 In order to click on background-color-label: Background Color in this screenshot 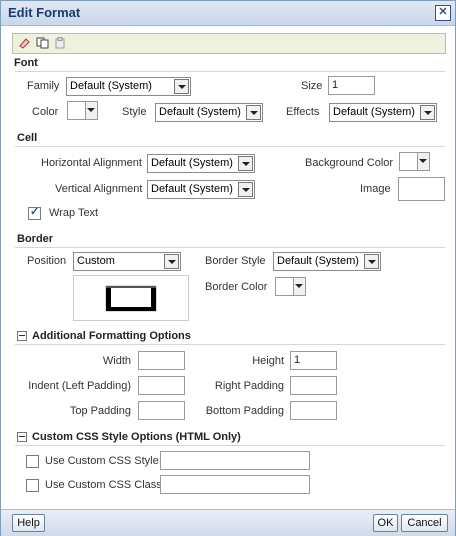, I will do `click(349, 163)`.